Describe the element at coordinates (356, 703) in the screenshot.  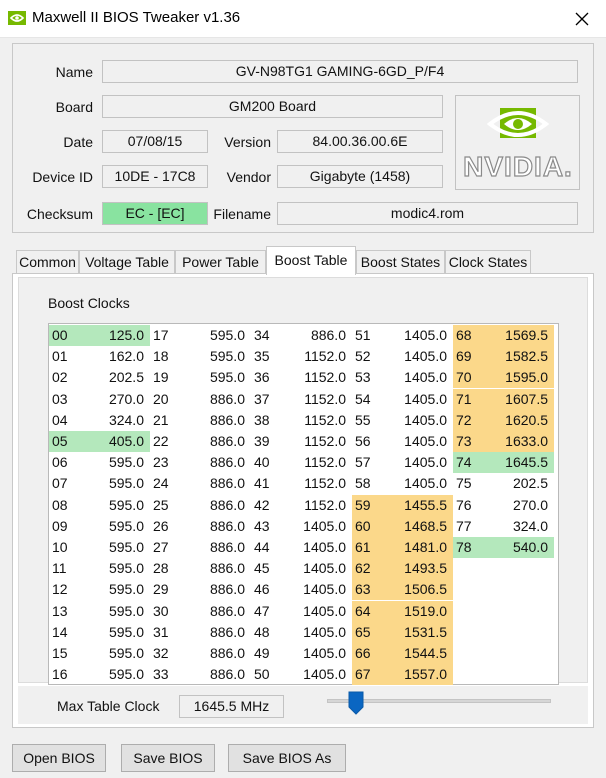
I see `max-clock-slider-thumb` at that location.